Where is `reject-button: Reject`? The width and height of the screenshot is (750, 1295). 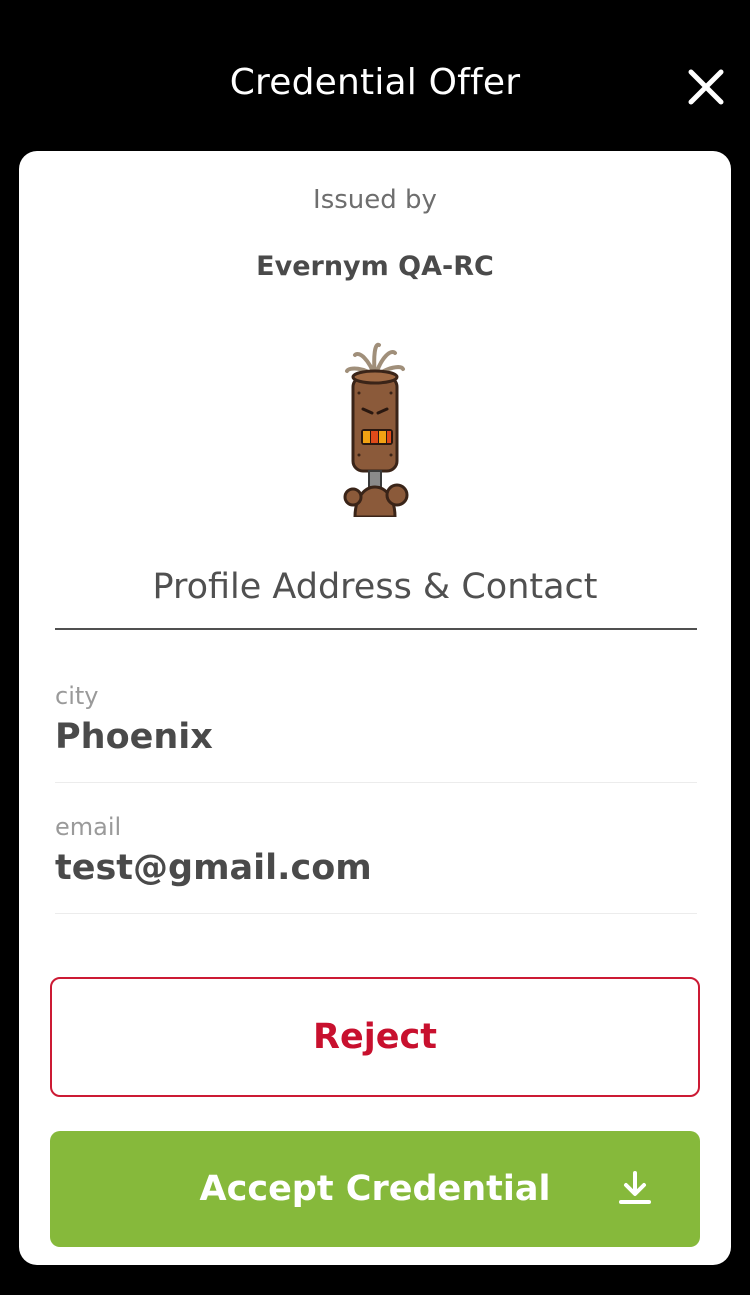 reject-button: Reject is located at coordinates (375, 1037).